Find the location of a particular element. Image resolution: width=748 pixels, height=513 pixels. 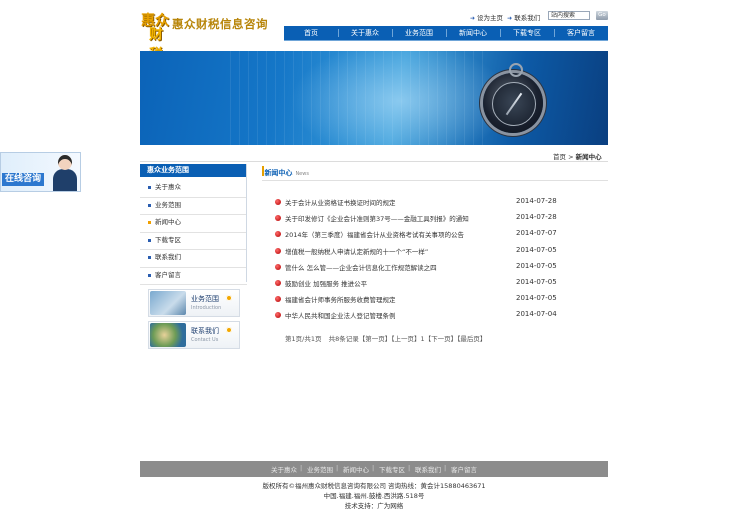

banner-glow is located at coordinates (400, 98).